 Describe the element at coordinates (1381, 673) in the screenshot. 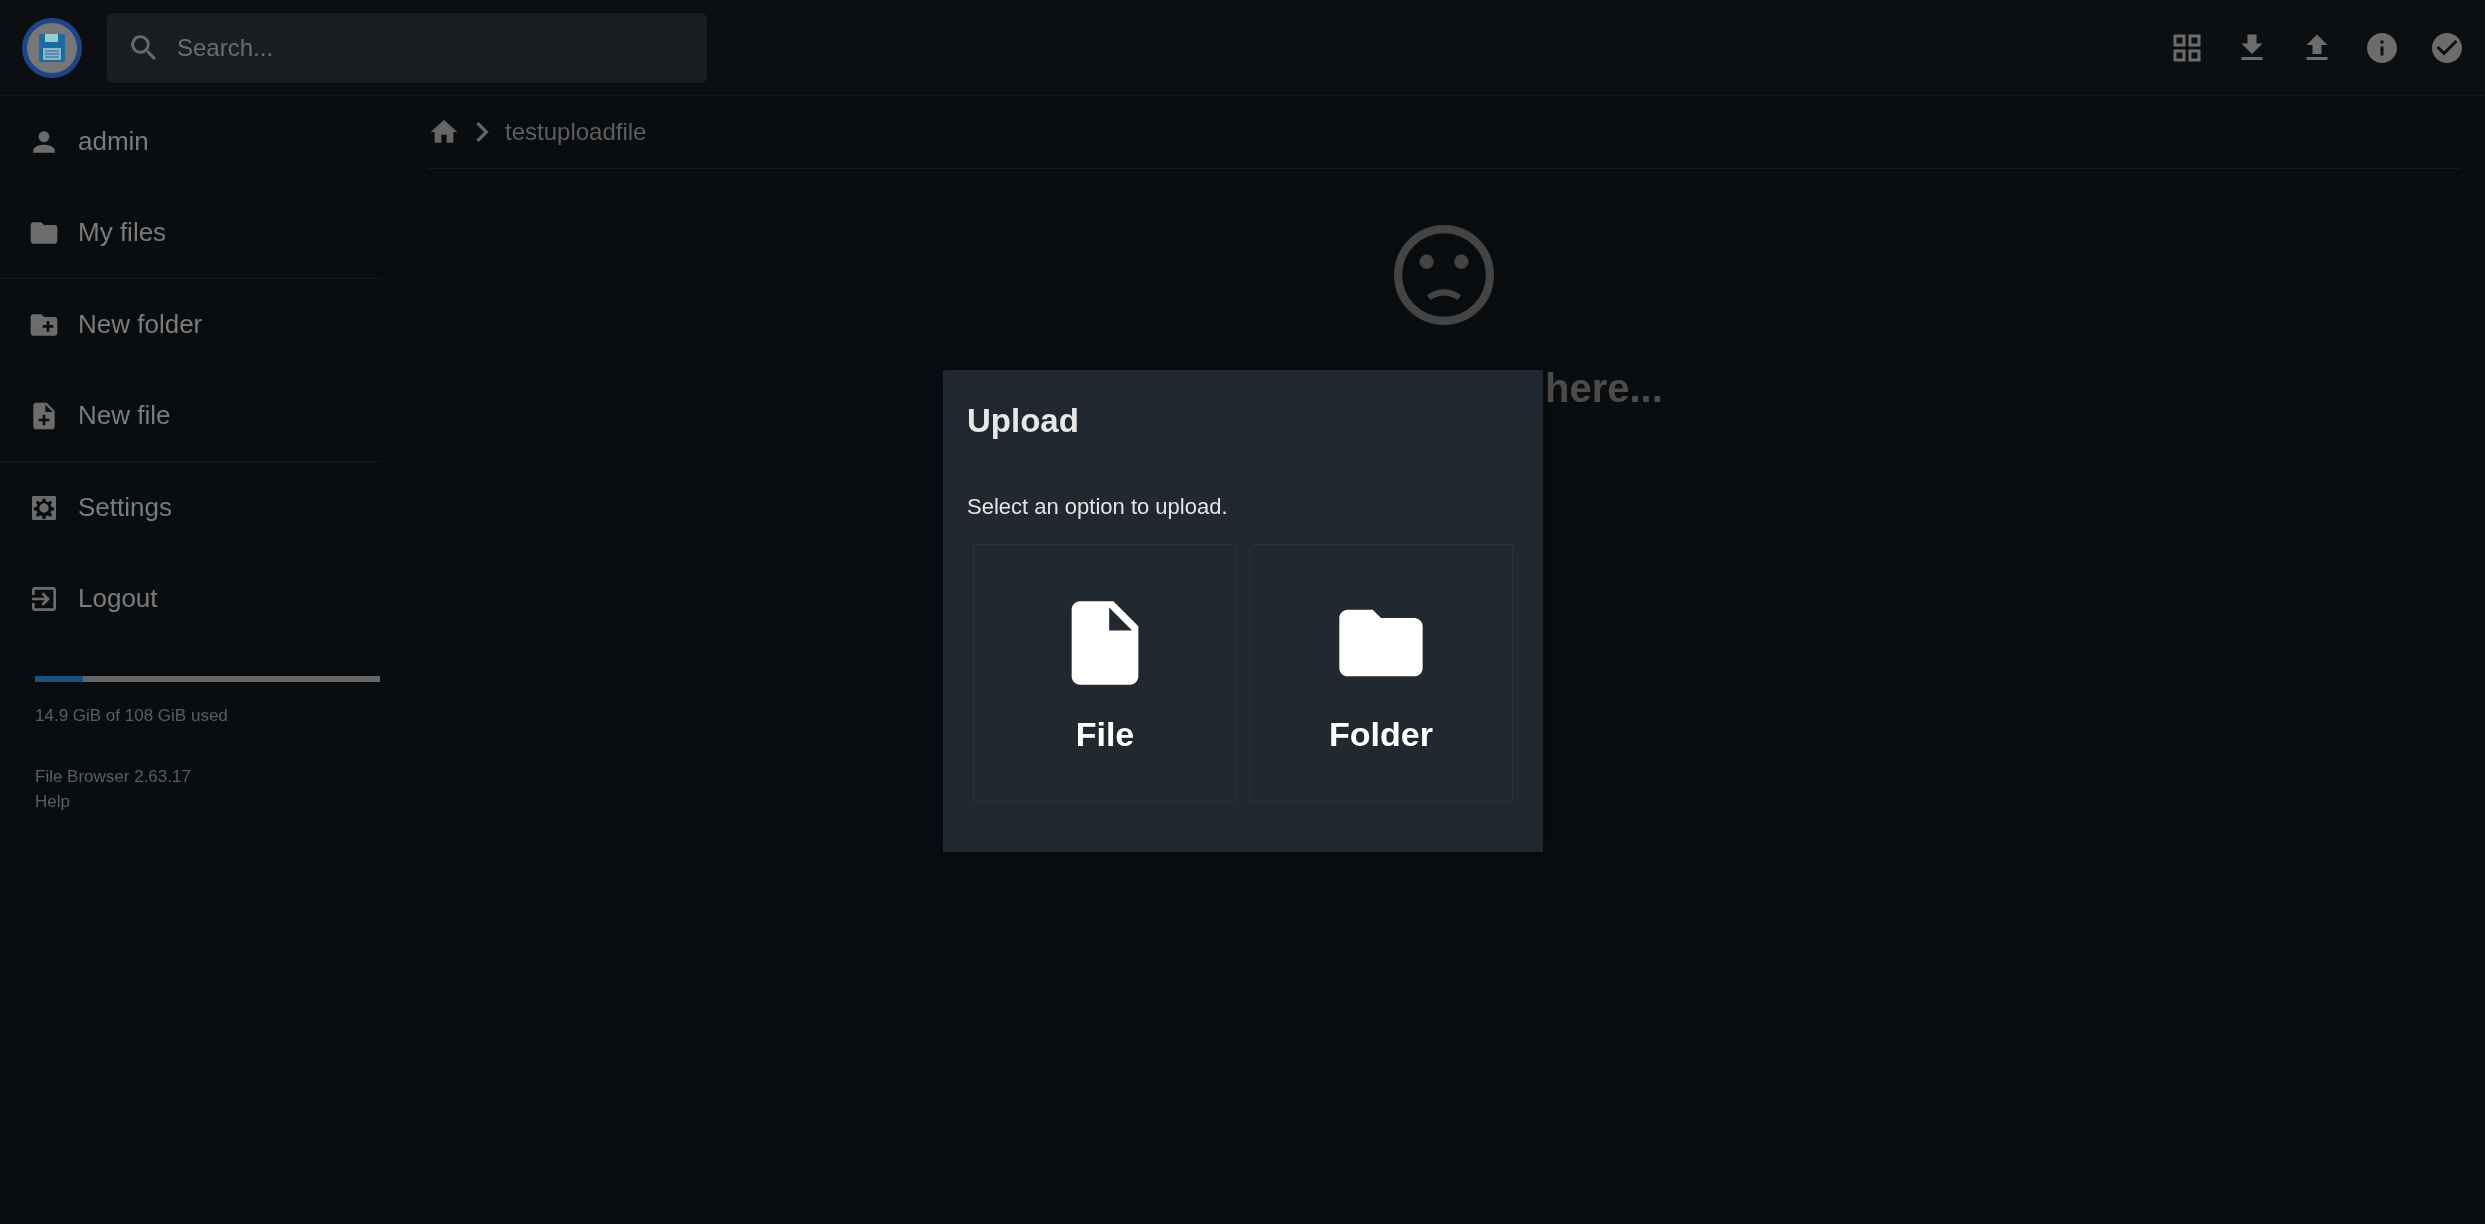

I see `folder-option: Folder` at that location.